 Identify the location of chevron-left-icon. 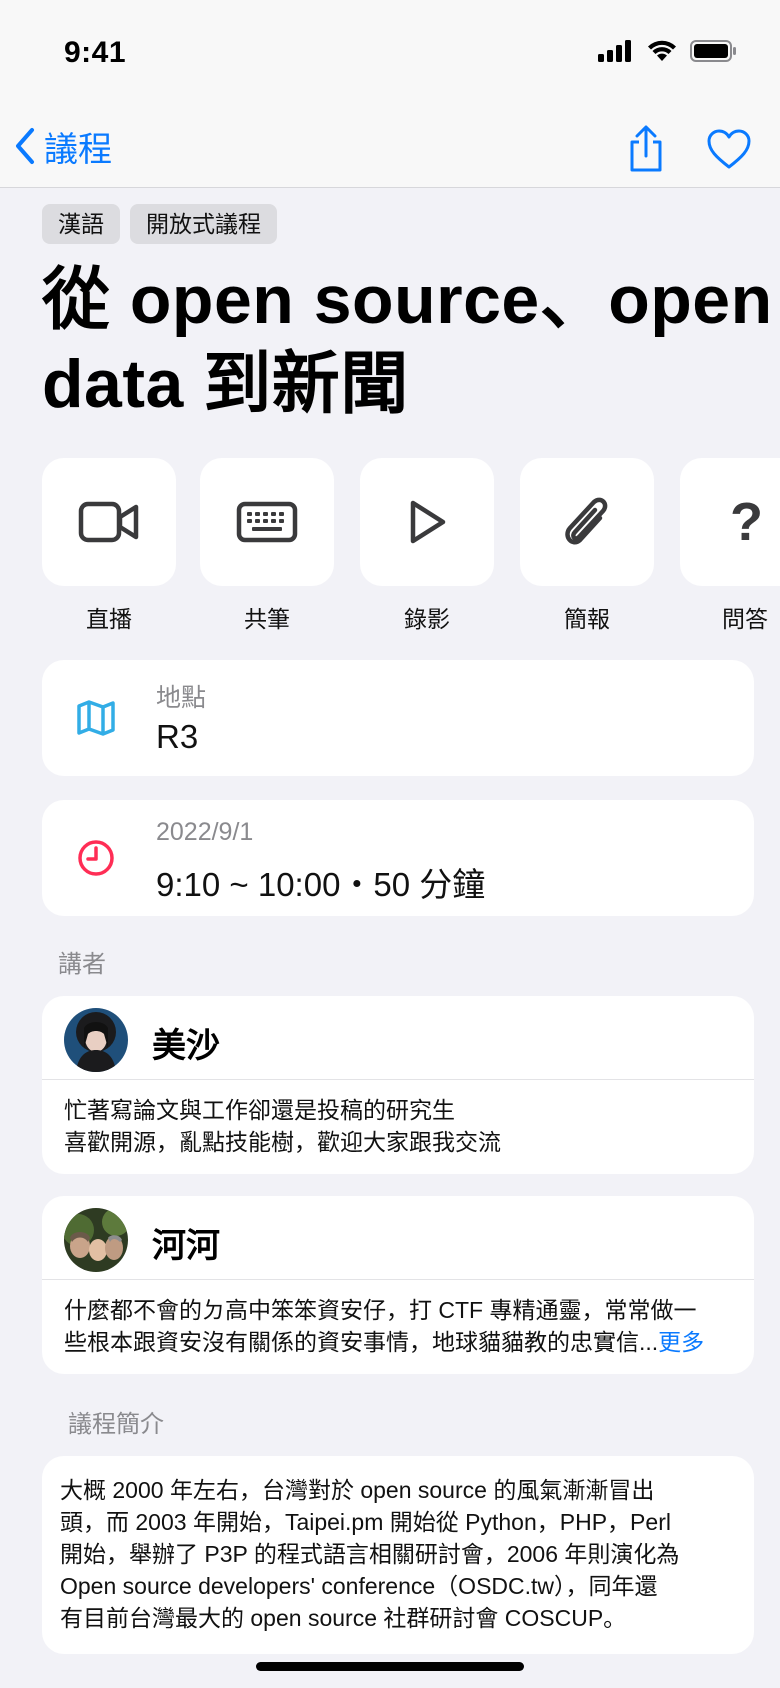
(25, 146).